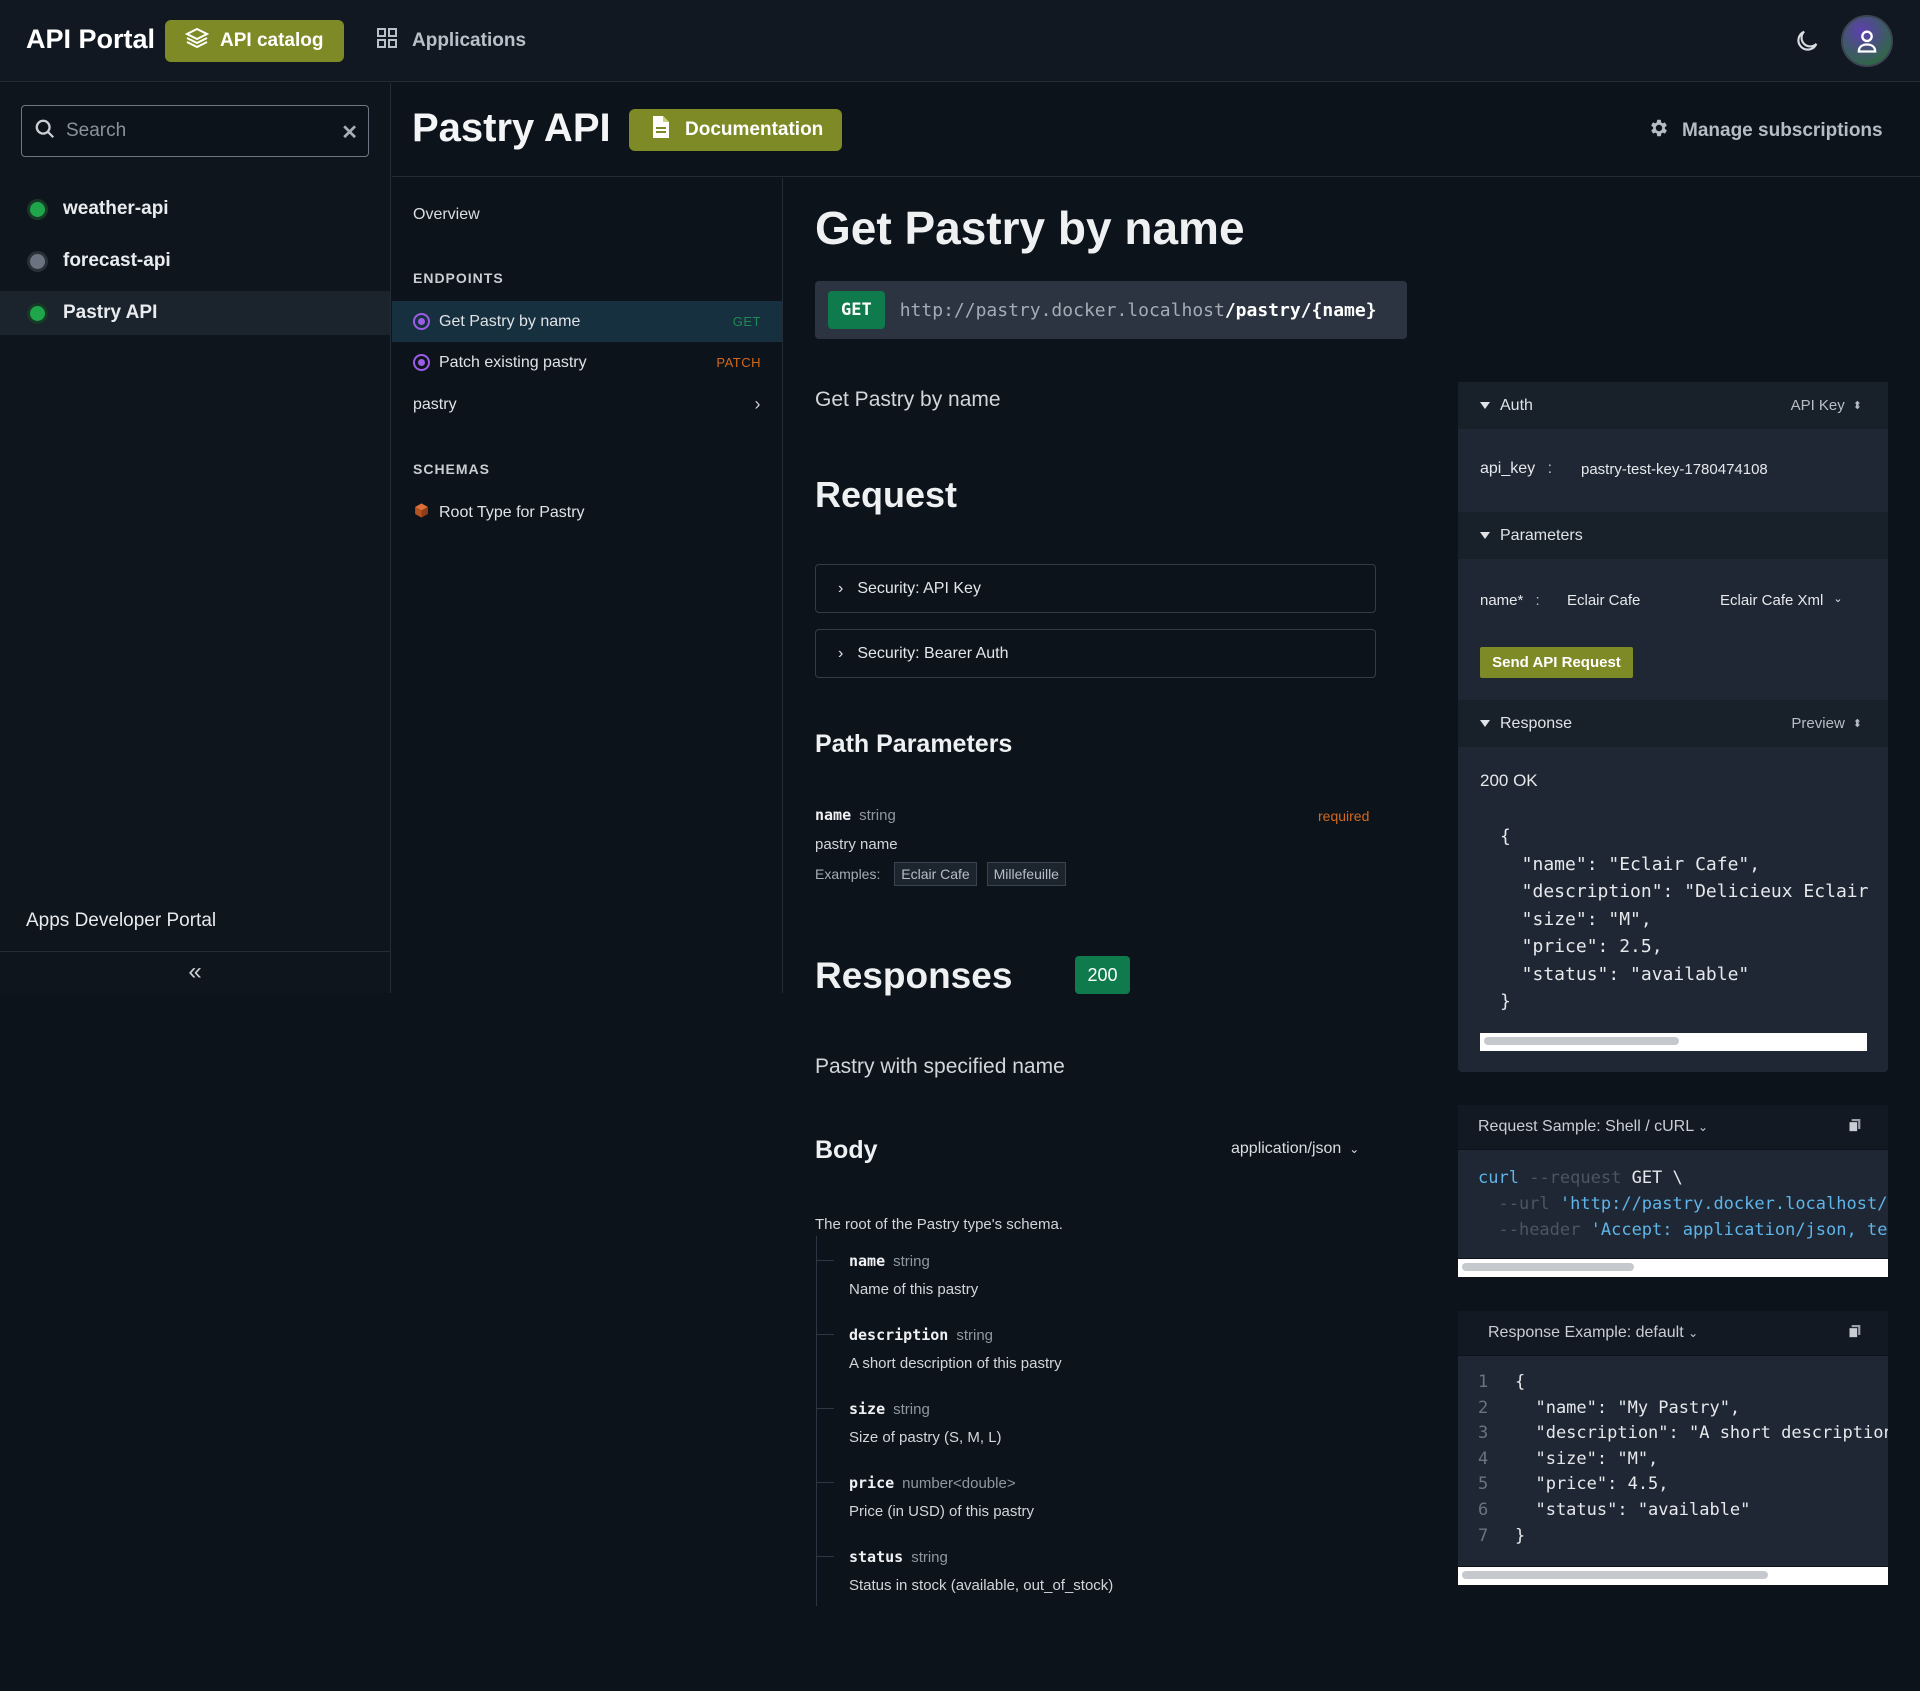 The image size is (1920, 1691). Describe the element at coordinates (1603, 600) in the screenshot. I see `param-input: Eclair Cafe` at that location.